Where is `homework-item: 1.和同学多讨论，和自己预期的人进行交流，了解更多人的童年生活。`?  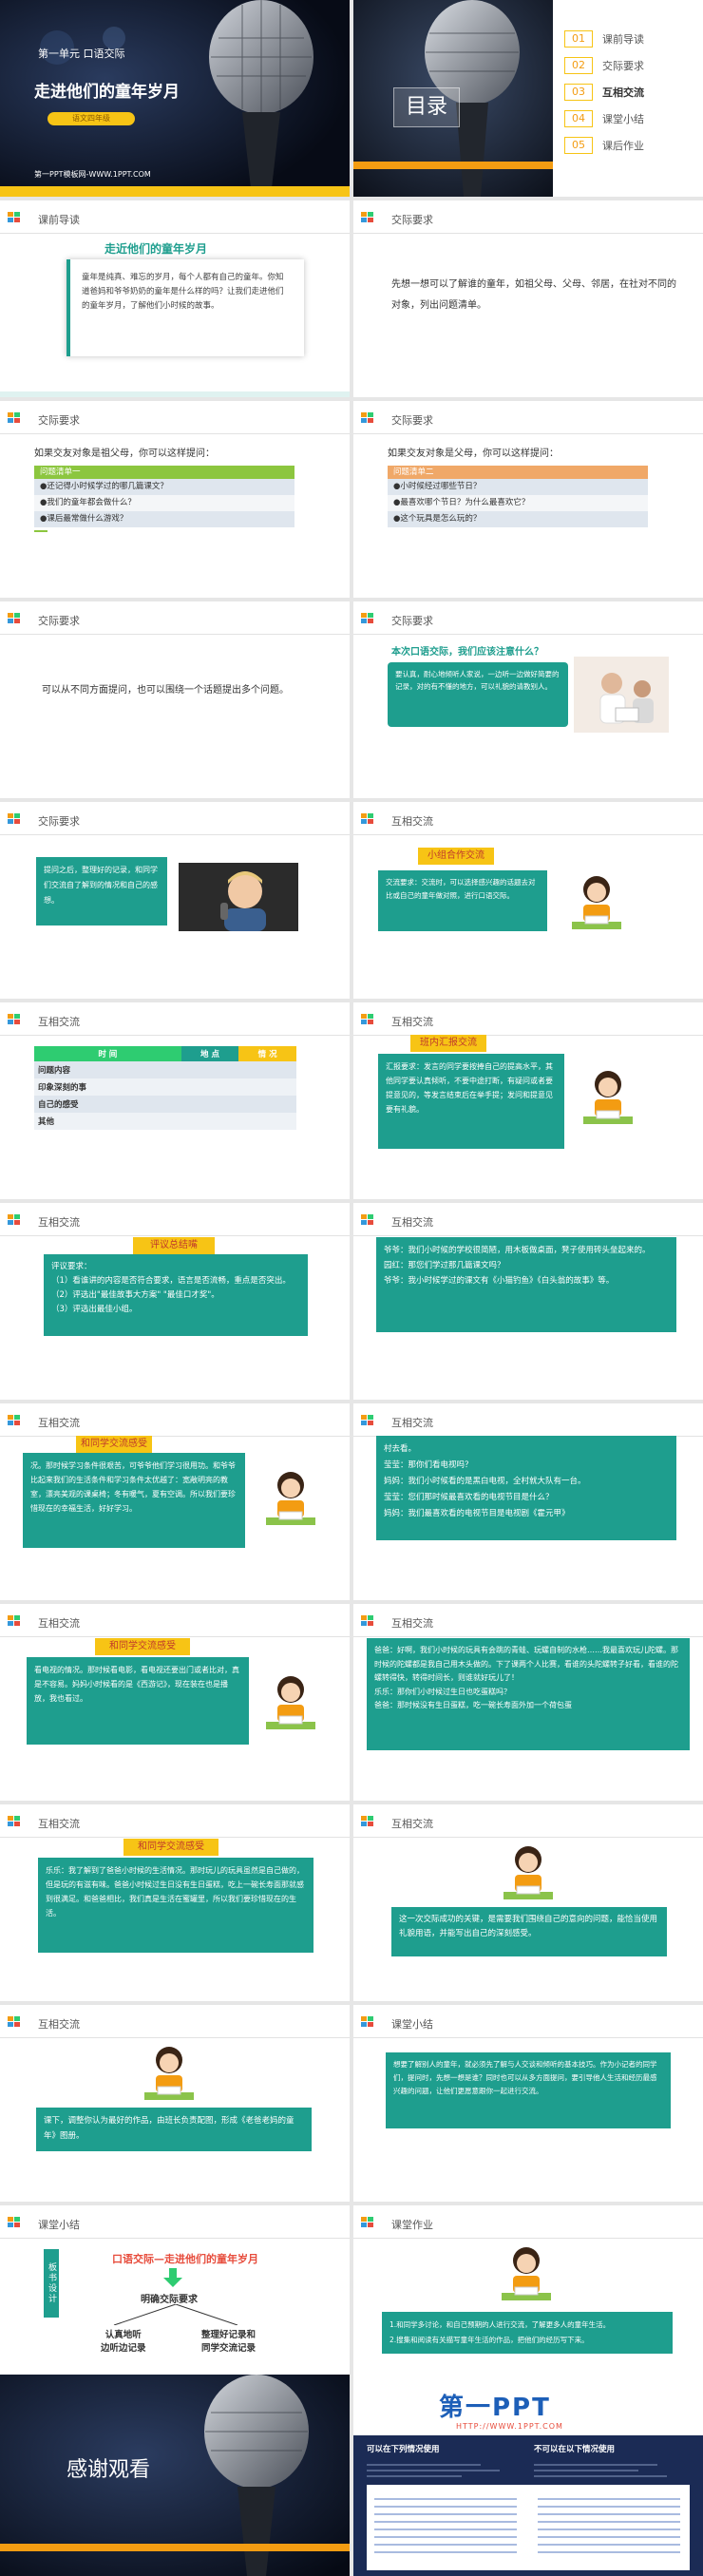 homework-item: 1.和同学多讨论，和自己预期的人进行交流，了解更多人的童年生活。 is located at coordinates (500, 2324).